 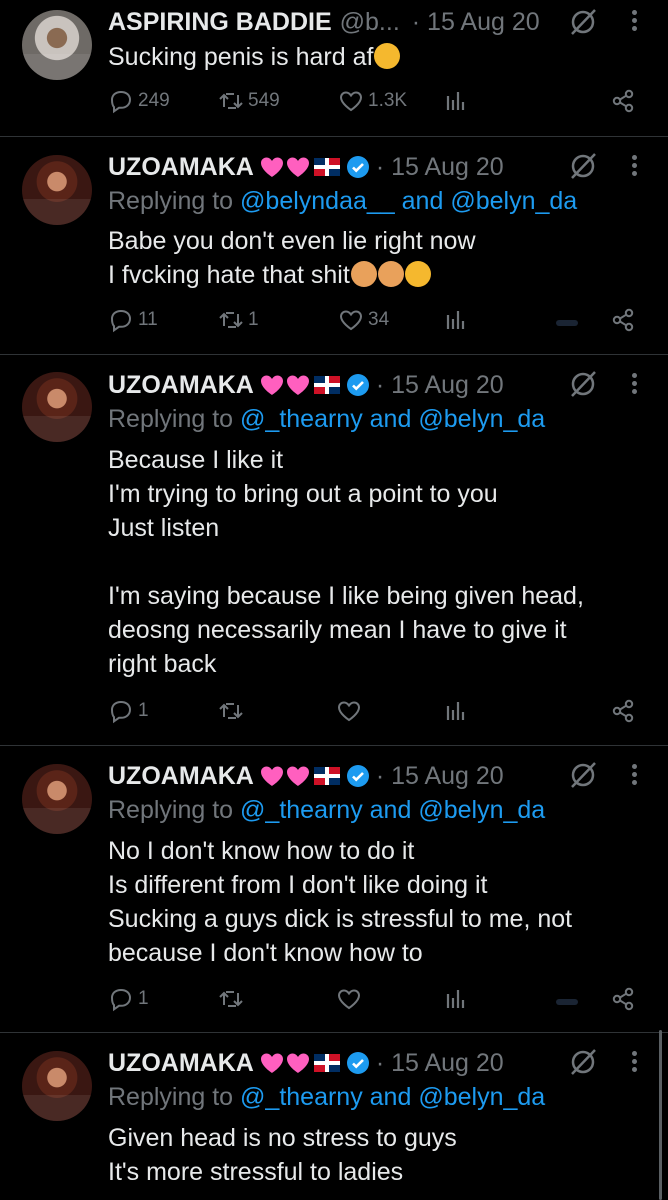 I want to click on repost-button: 549, so click(x=249, y=101).